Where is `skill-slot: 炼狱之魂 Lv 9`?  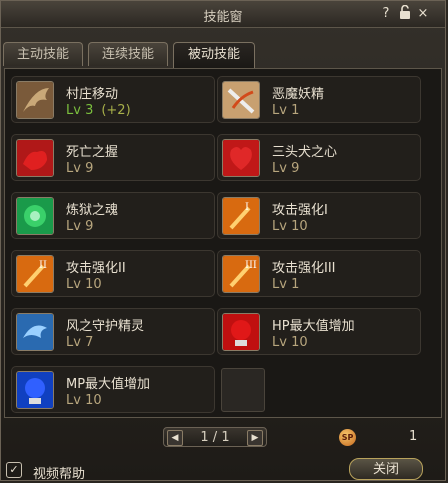
skill-slot: 炼狱之魂 Lv 9 is located at coordinates (113, 215).